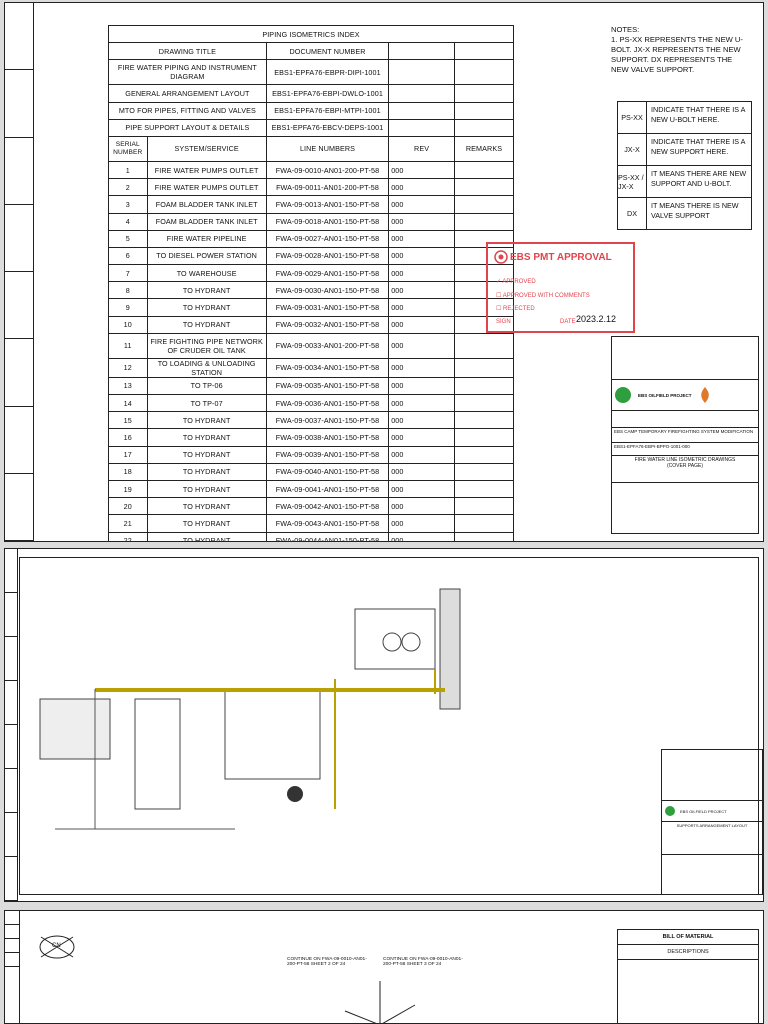  What do you see at coordinates (595, 714) in the screenshot?
I see `pipe-list` at bounding box center [595, 714].